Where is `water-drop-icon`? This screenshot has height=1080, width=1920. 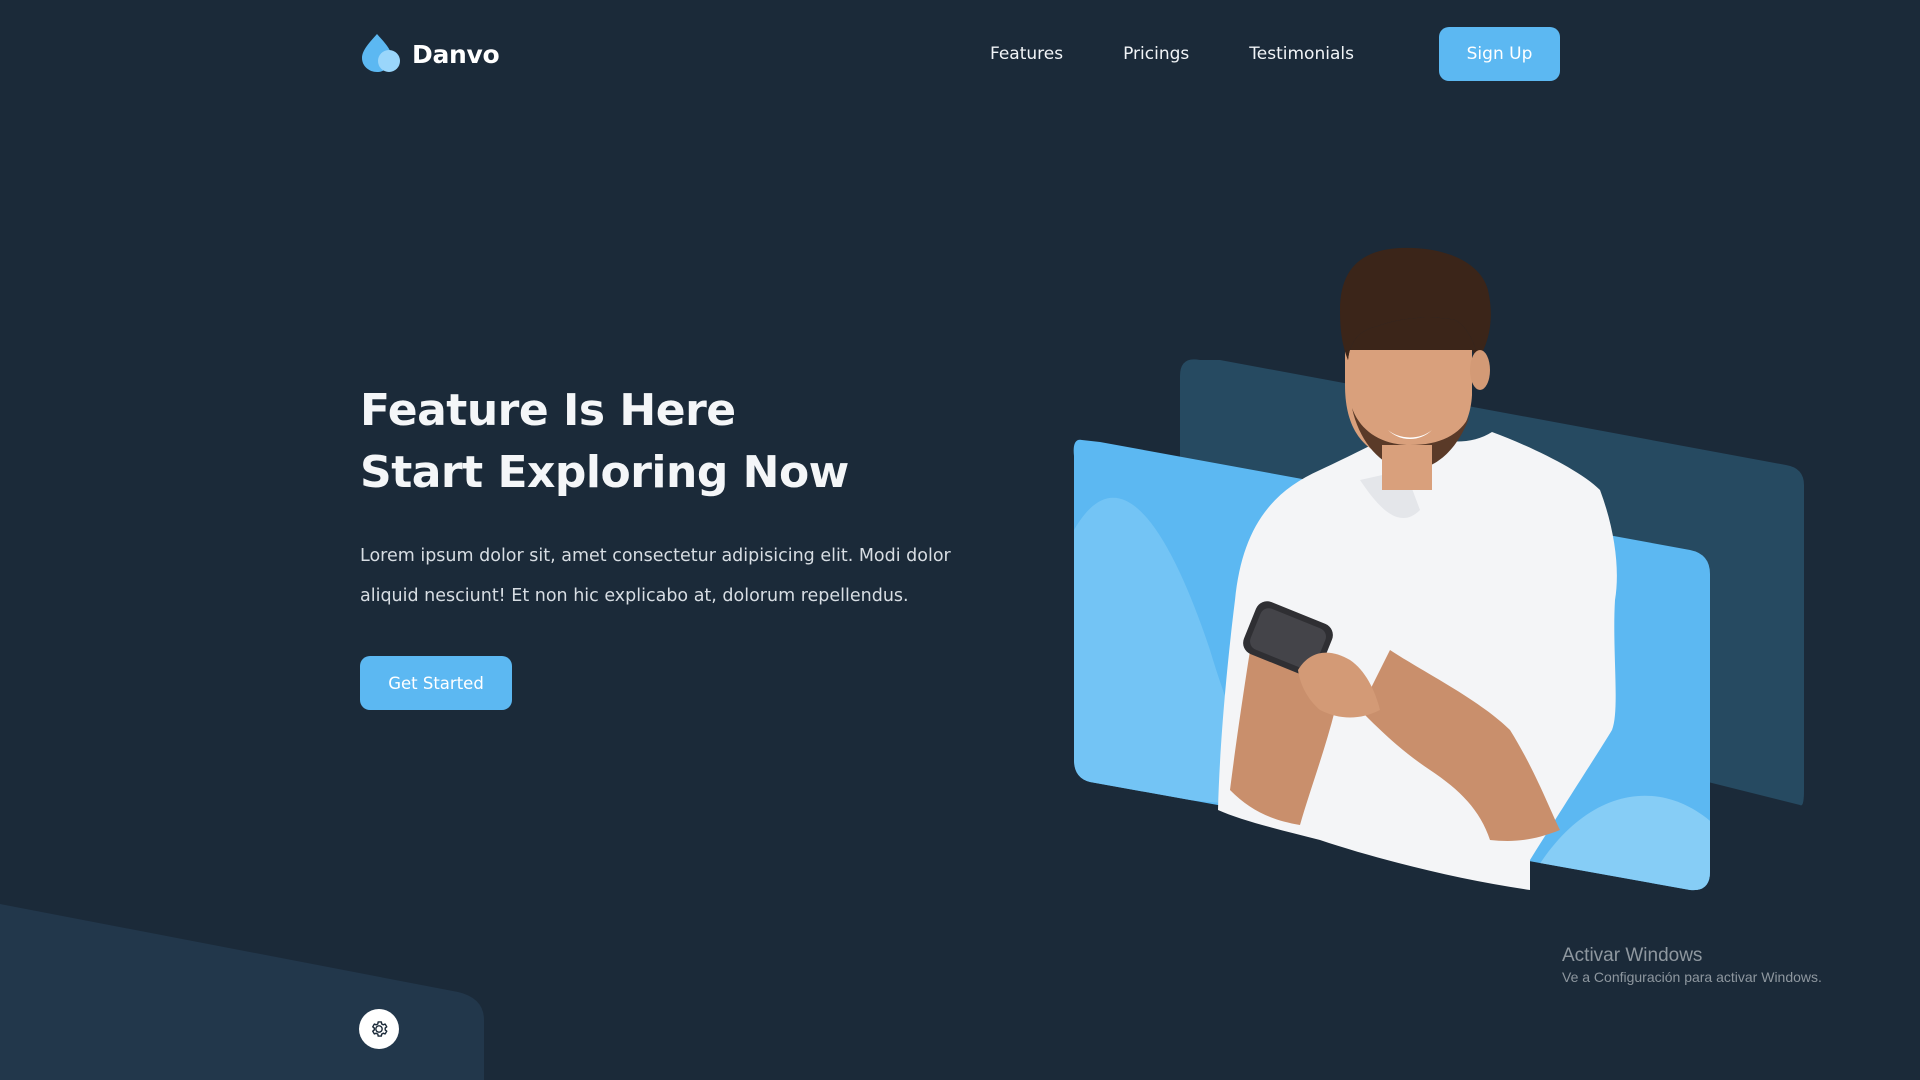
water-drop-icon is located at coordinates (381, 53).